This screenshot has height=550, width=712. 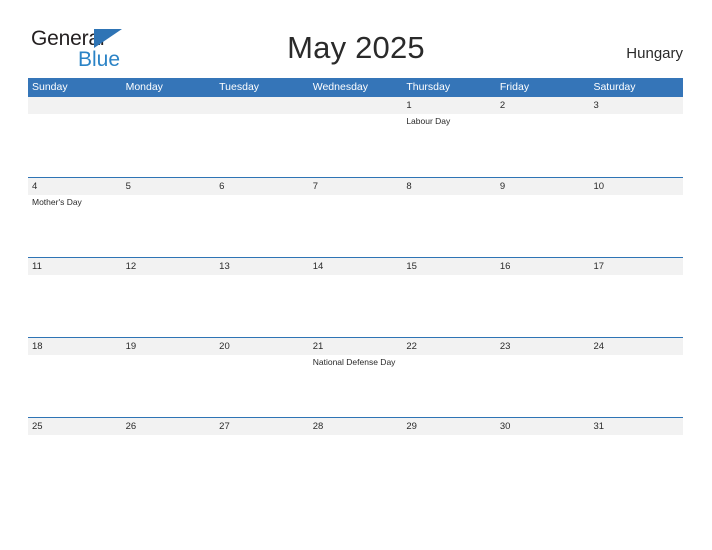 I want to click on calendar-week-row: 11 12 13 14 15 16 17, so click(x=355, y=297).